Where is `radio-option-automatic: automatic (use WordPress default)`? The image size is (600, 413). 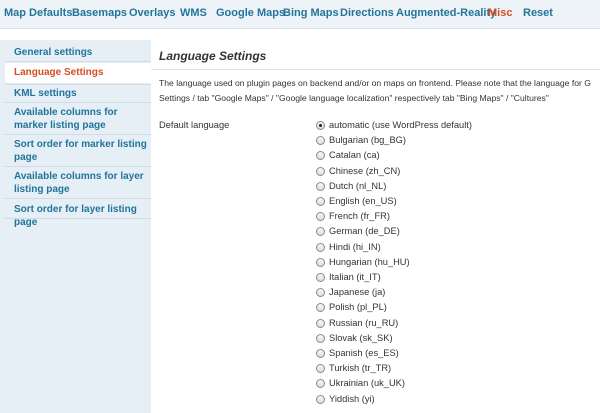 radio-option-automatic: automatic (use WordPress default) is located at coordinates (416, 126).